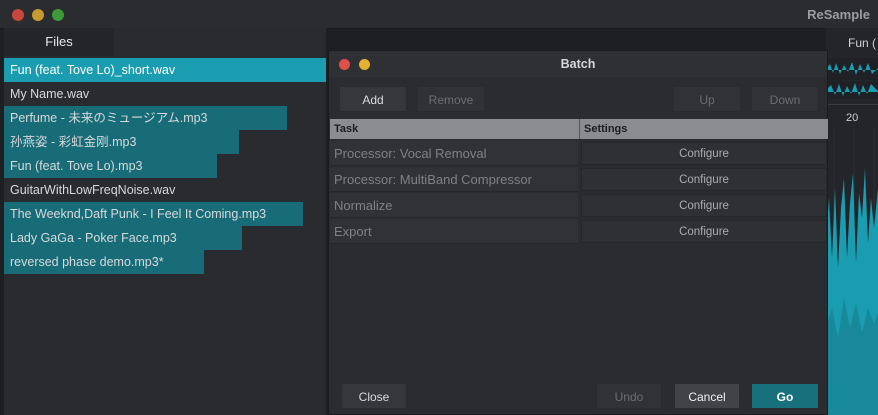 The height and width of the screenshot is (415, 878). I want to click on column-header-task: Task, so click(454, 129).